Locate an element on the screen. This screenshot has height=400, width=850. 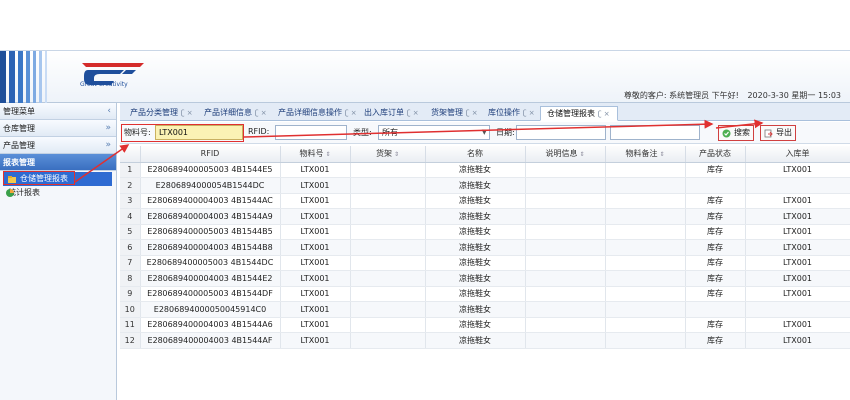
sidebar-item-warehouse: 仓库管理 » is located at coordinates (58, 128).